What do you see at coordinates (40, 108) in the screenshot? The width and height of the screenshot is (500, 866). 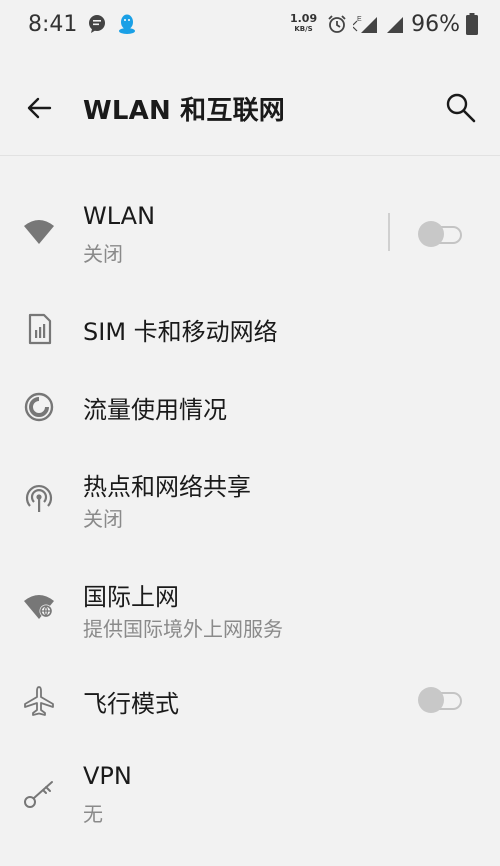 I see `back-arrow-icon` at bounding box center [40, 108].